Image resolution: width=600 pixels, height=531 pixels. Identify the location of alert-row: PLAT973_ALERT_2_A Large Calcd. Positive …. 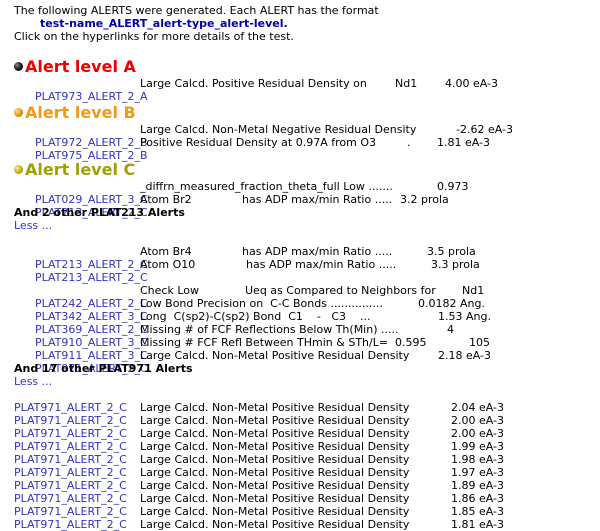
(304, 90).